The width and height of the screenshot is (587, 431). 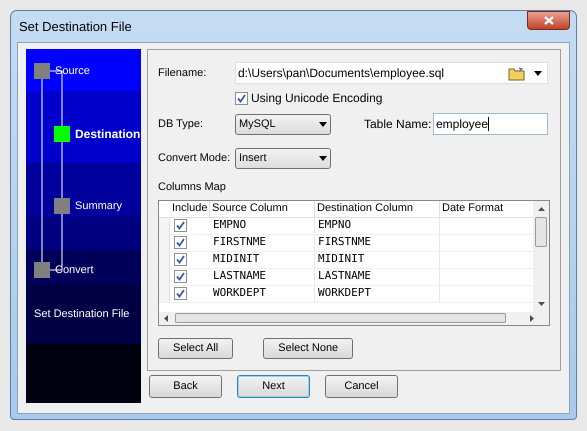 I want to click on column-header: Destination Column, so click(x=377, y=208).